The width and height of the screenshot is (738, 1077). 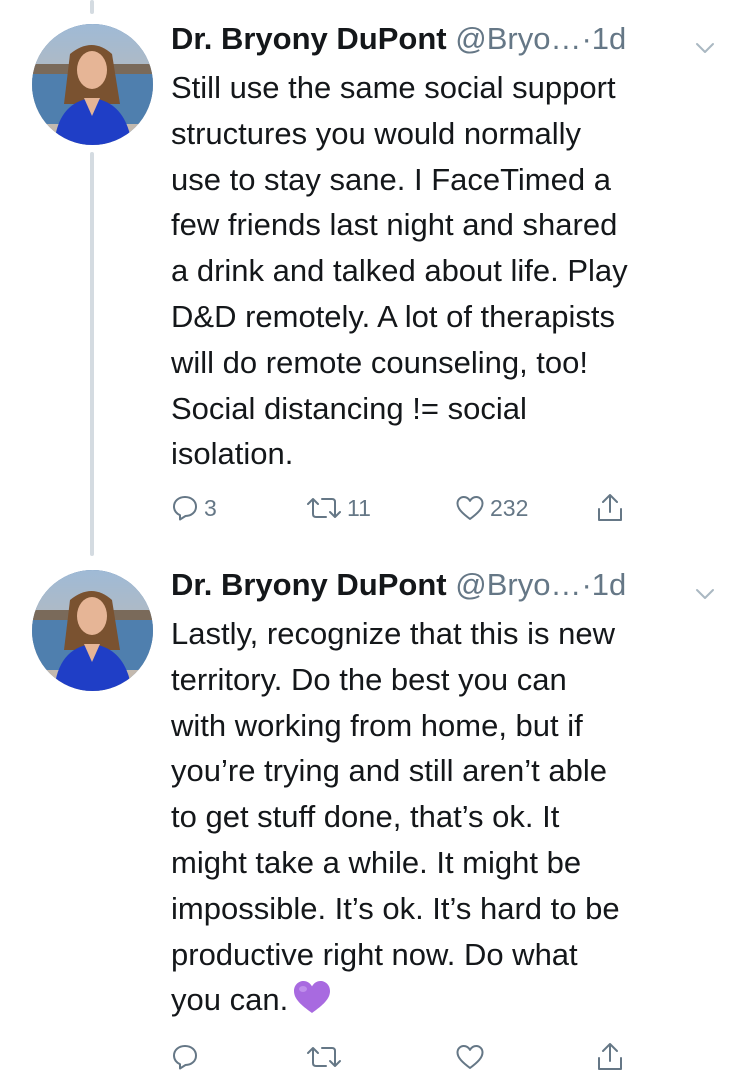 What do you see at coordinates (399, 271) in the screenshot?
I see `tweet-text-line: a drink and talked about life. Play` at bounding box center [399, 271].